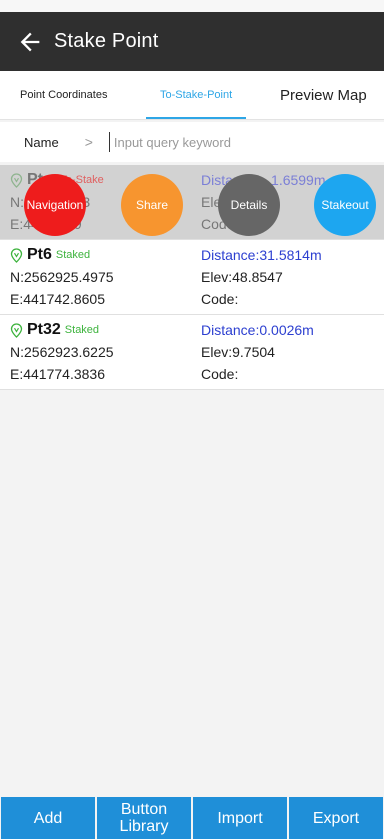 The width and height of the screenshot is (384, 839). Describe the element at coordinates (152, 205) in the screenshot. I see `share-button: Share` at that location.